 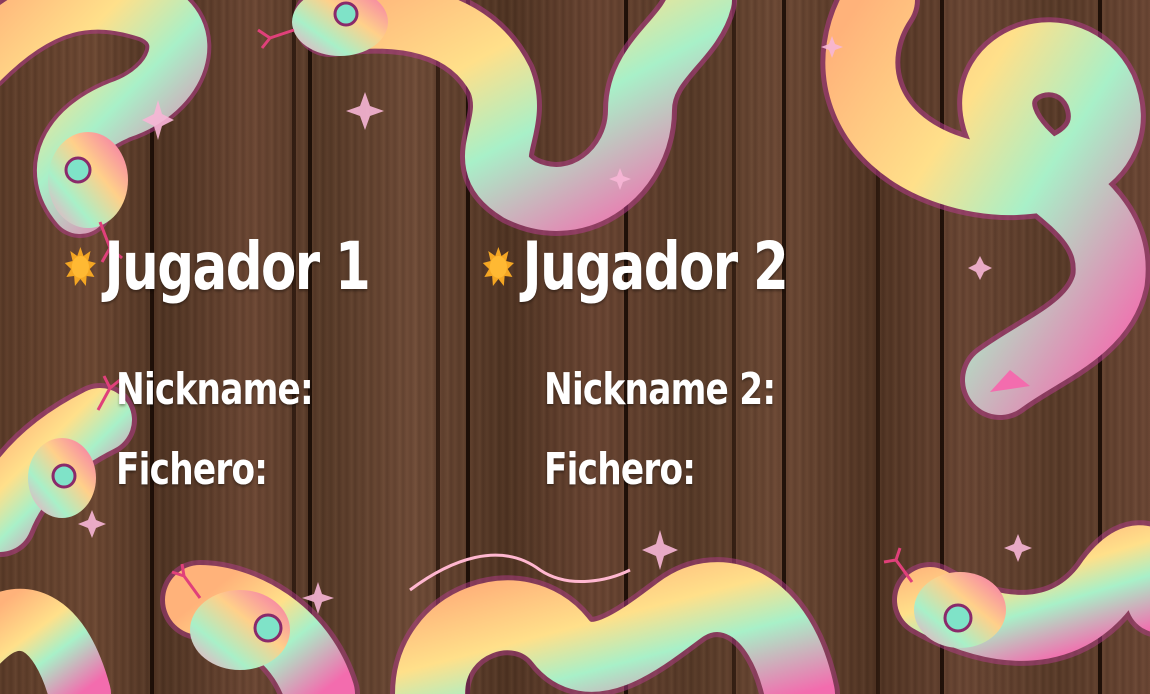 I want to click on player2-title: Jugador 2, so click(x=655, y=266).